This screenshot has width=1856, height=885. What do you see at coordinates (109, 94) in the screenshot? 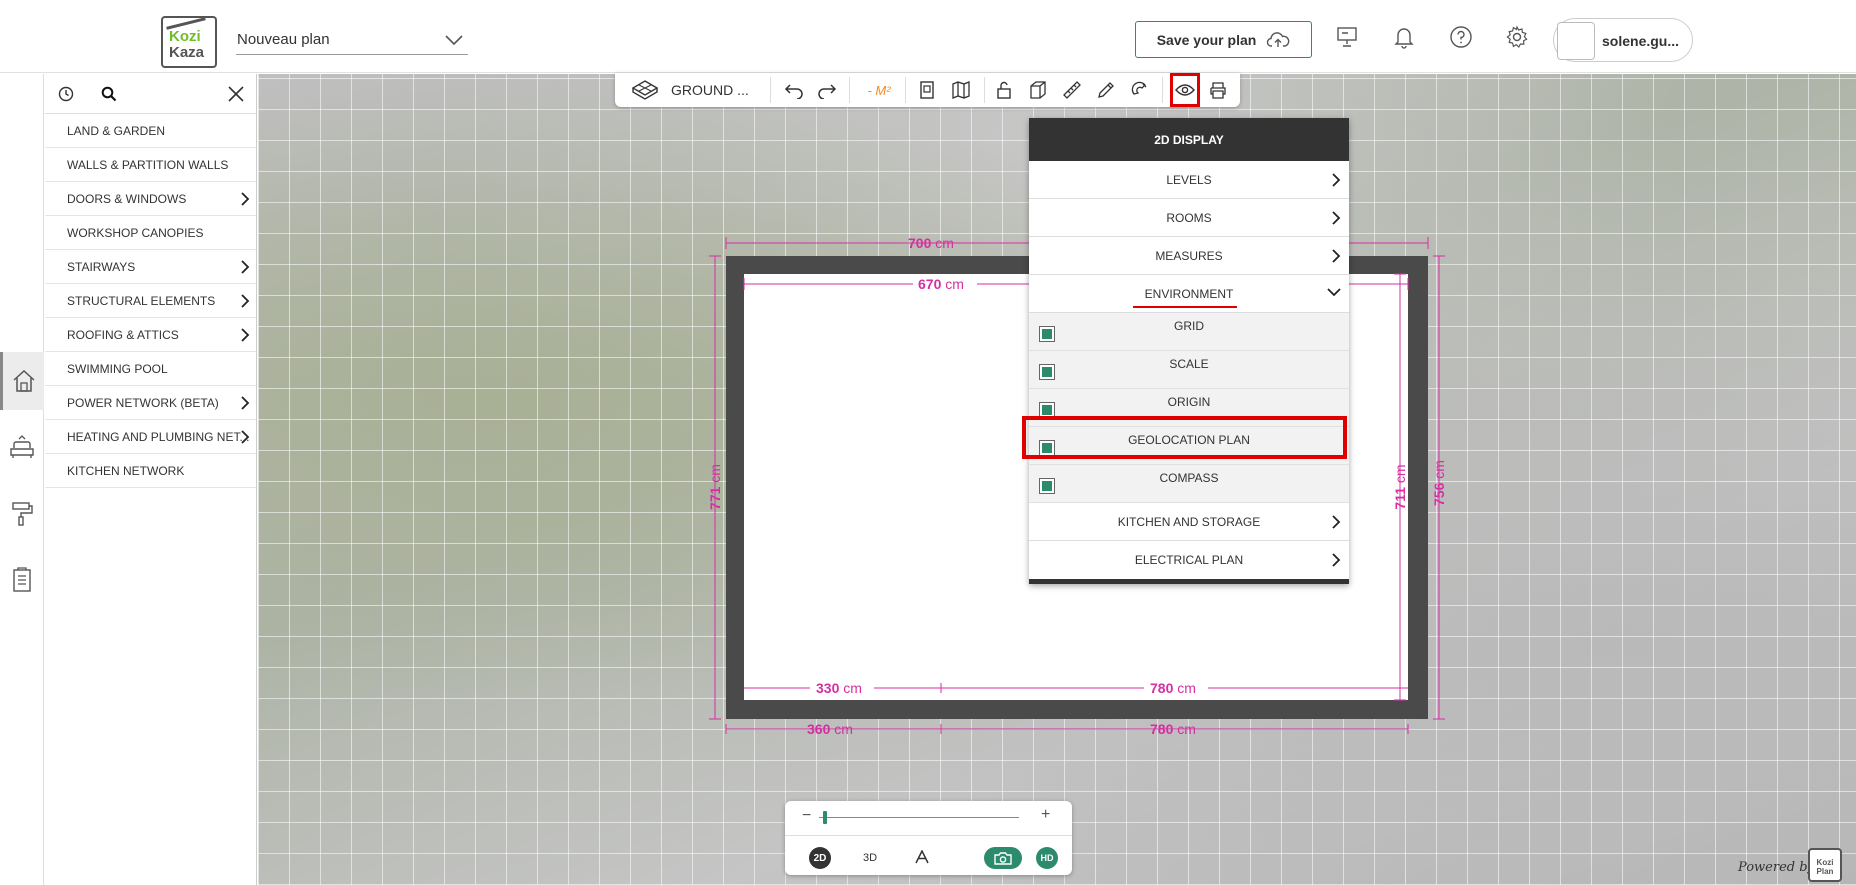
I see `search-icon` at bounding box center [109, 94].